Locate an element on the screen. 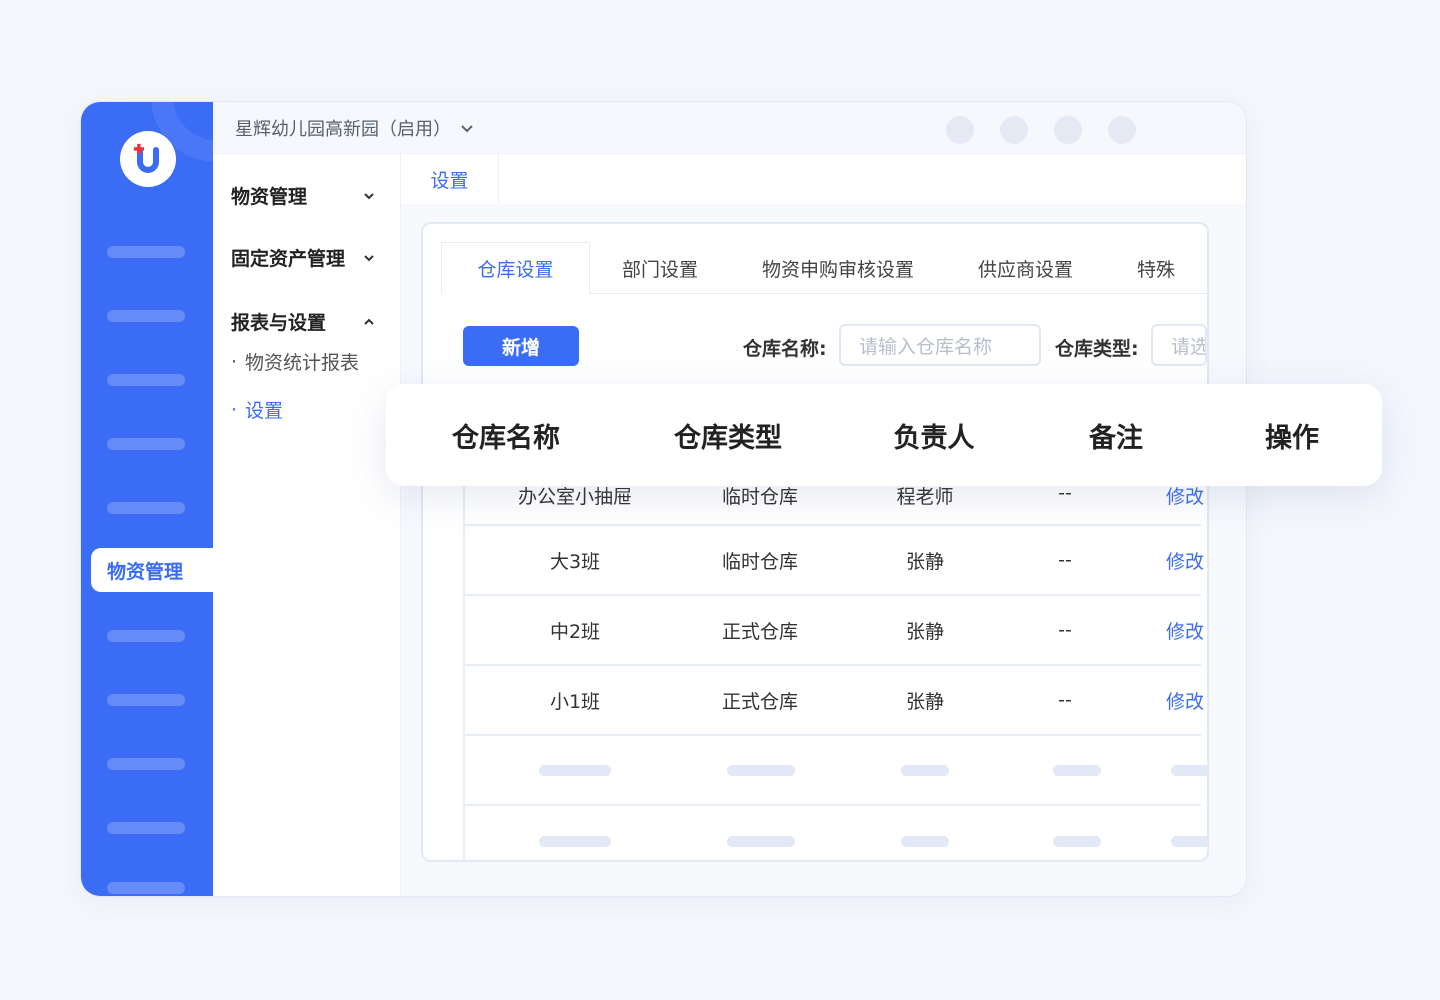  cell-name: 小1班 is located at coordinates (575, 701).